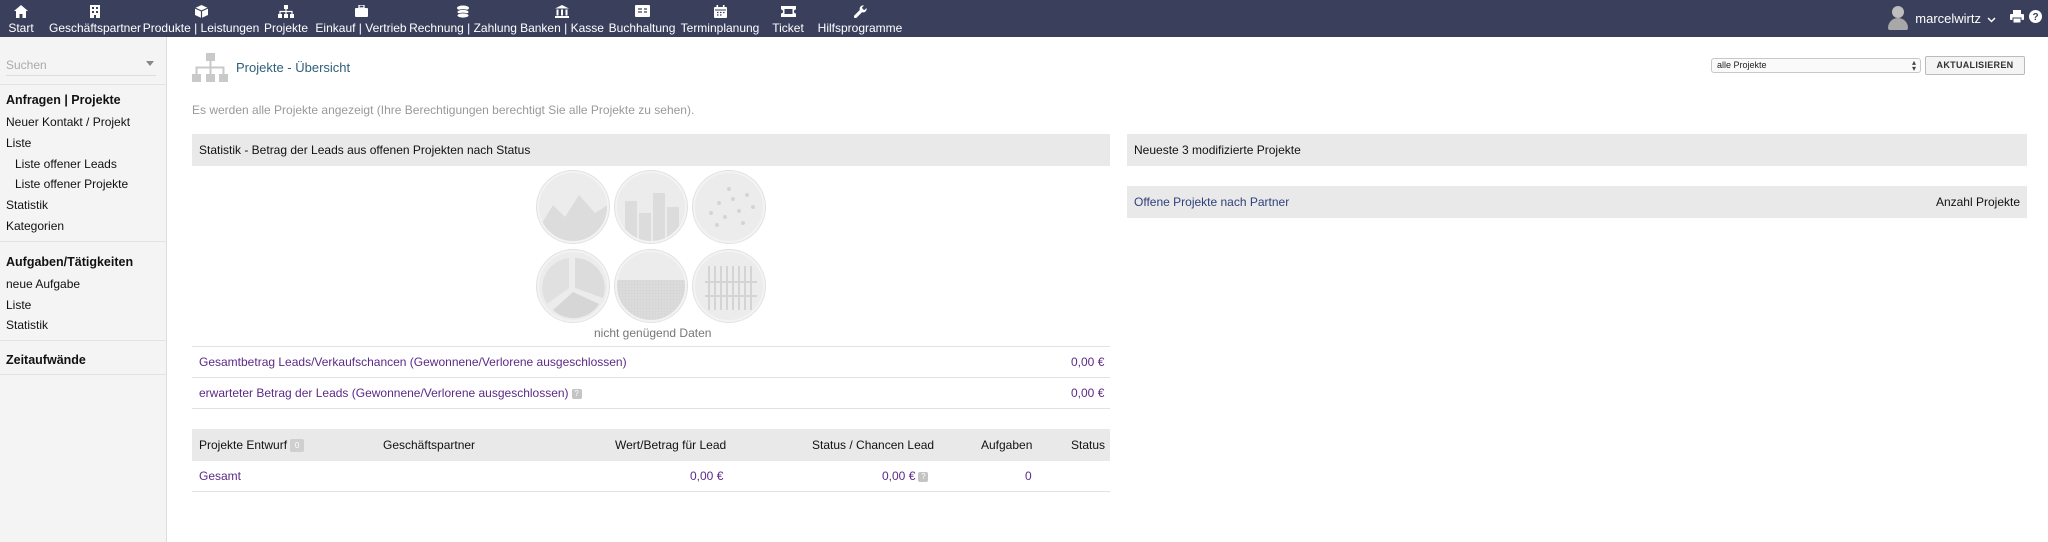 This screenshot has width=2048, height=542. Describe the element at coordinates (293, 67) in the screenshot. I see `page-title: Projekte - Übersicht` at that location.